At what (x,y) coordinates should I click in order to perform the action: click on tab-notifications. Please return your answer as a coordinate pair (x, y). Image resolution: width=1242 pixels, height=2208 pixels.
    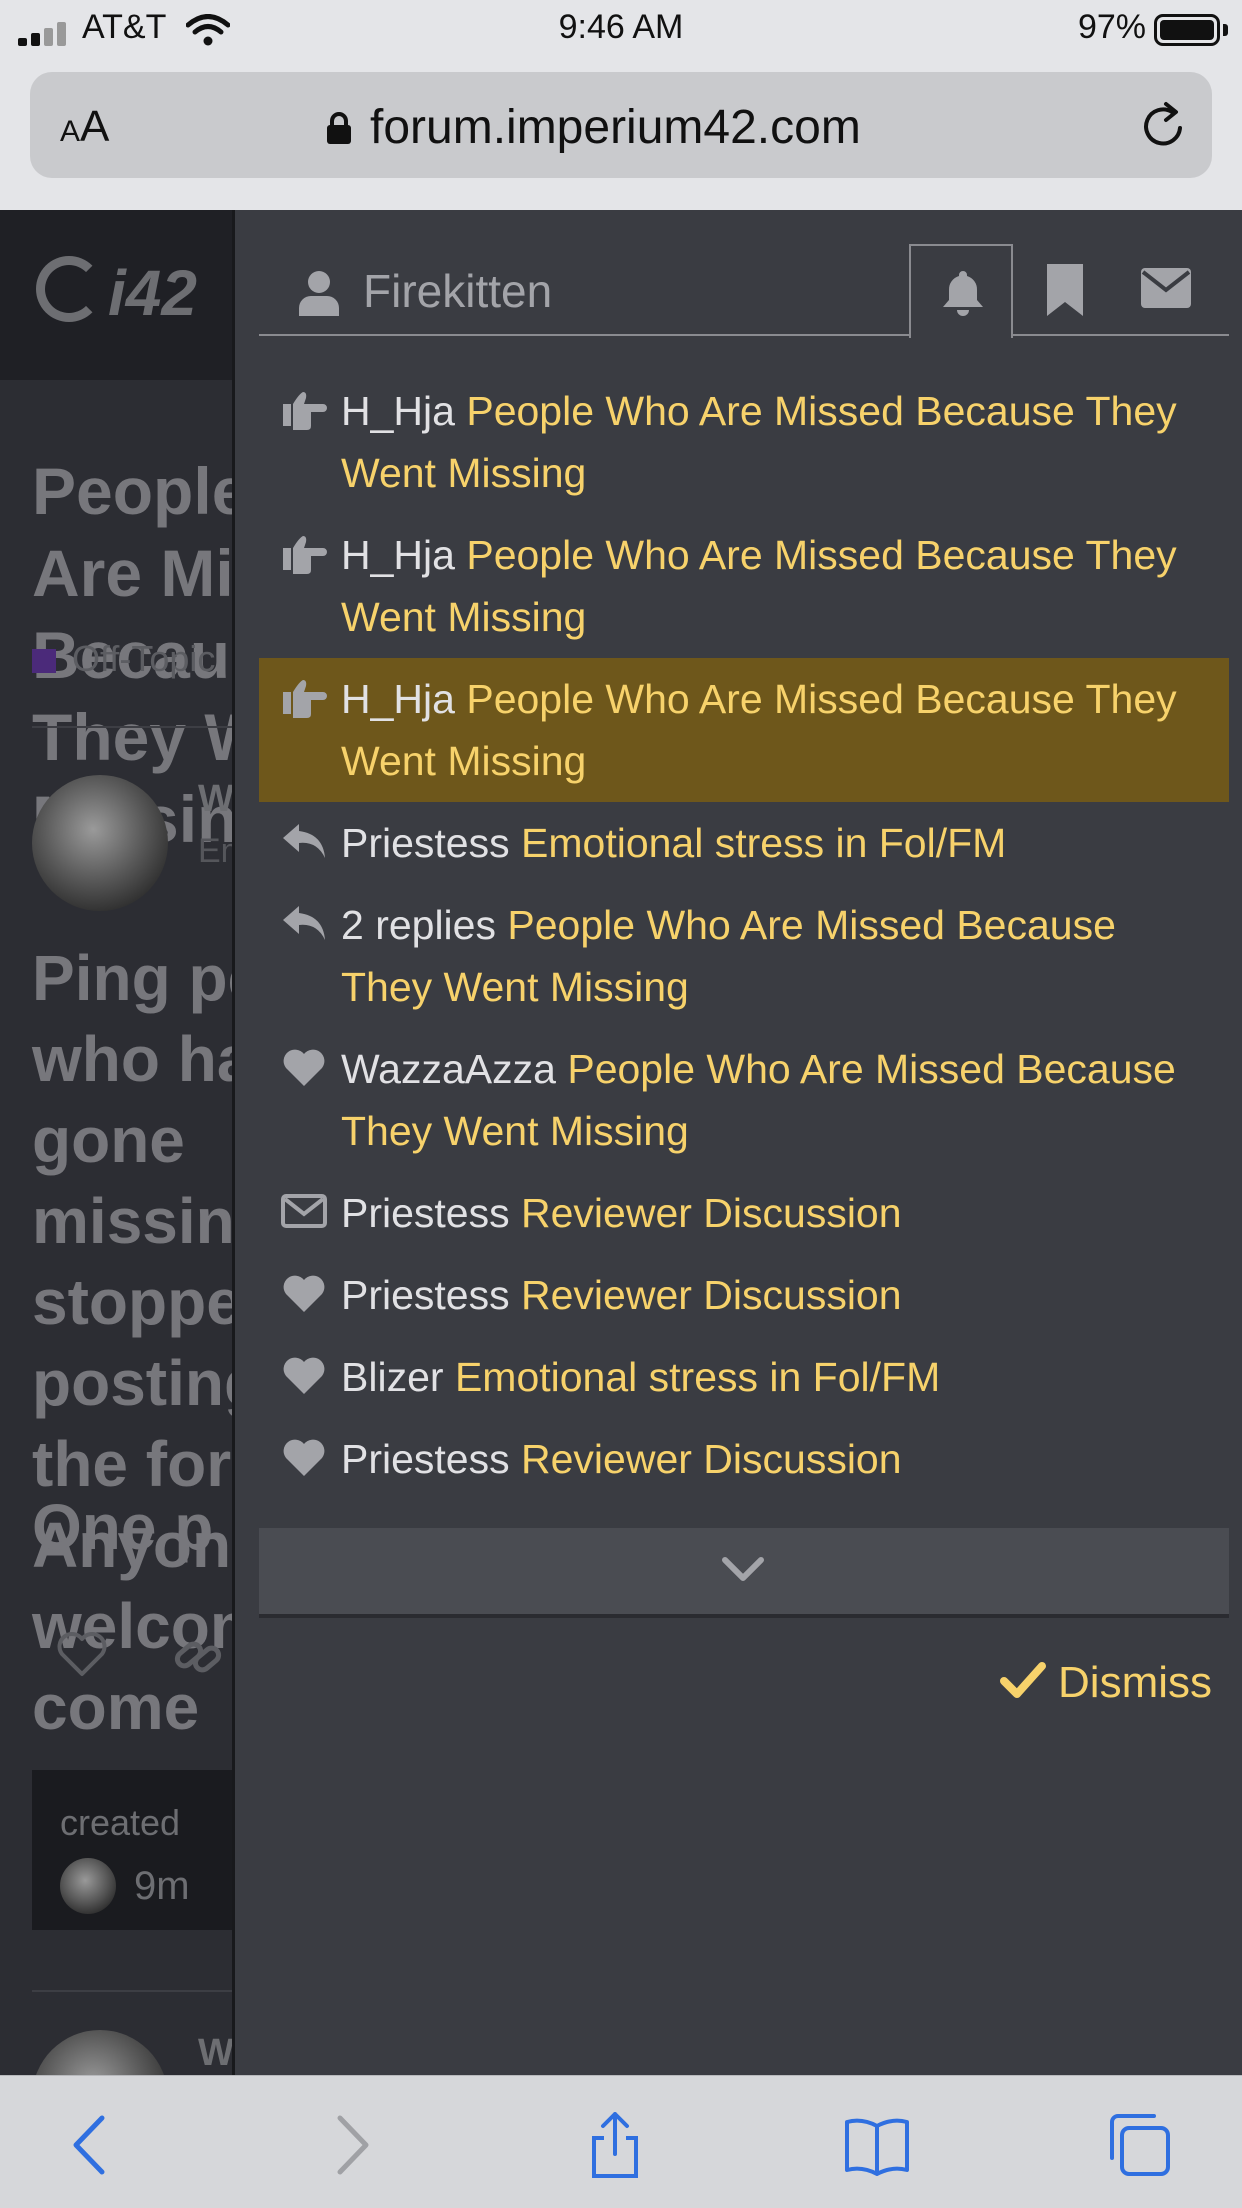
    Looking at the image, I should click on (961, 291).